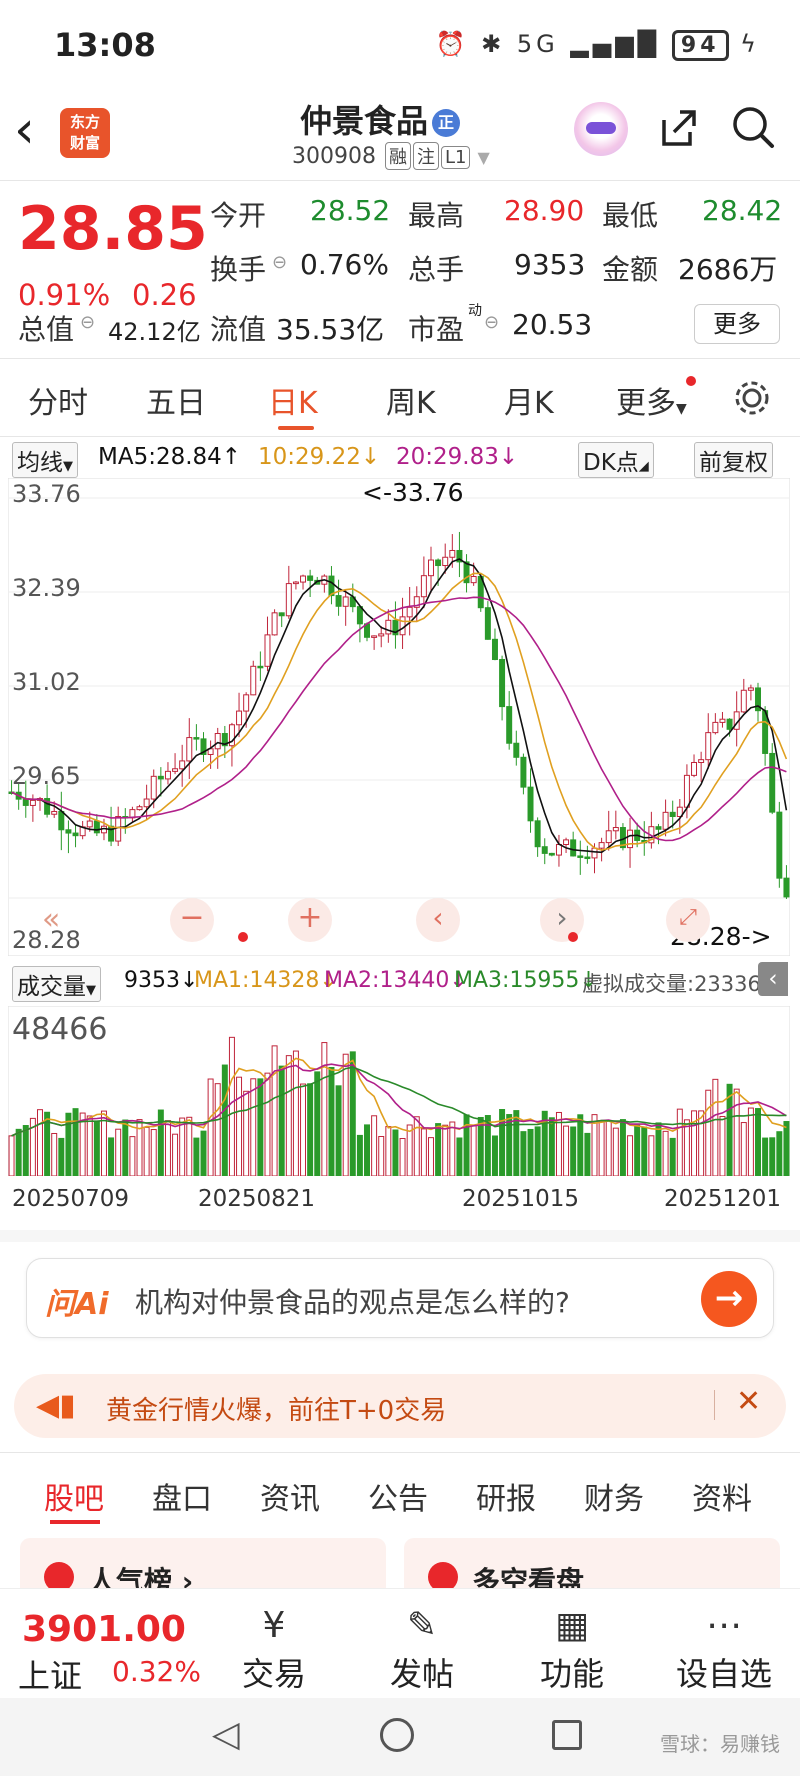  Describe the element at coordinates (58, 400) in the screenshot. I see `tab-intraday: 分时` at that location.